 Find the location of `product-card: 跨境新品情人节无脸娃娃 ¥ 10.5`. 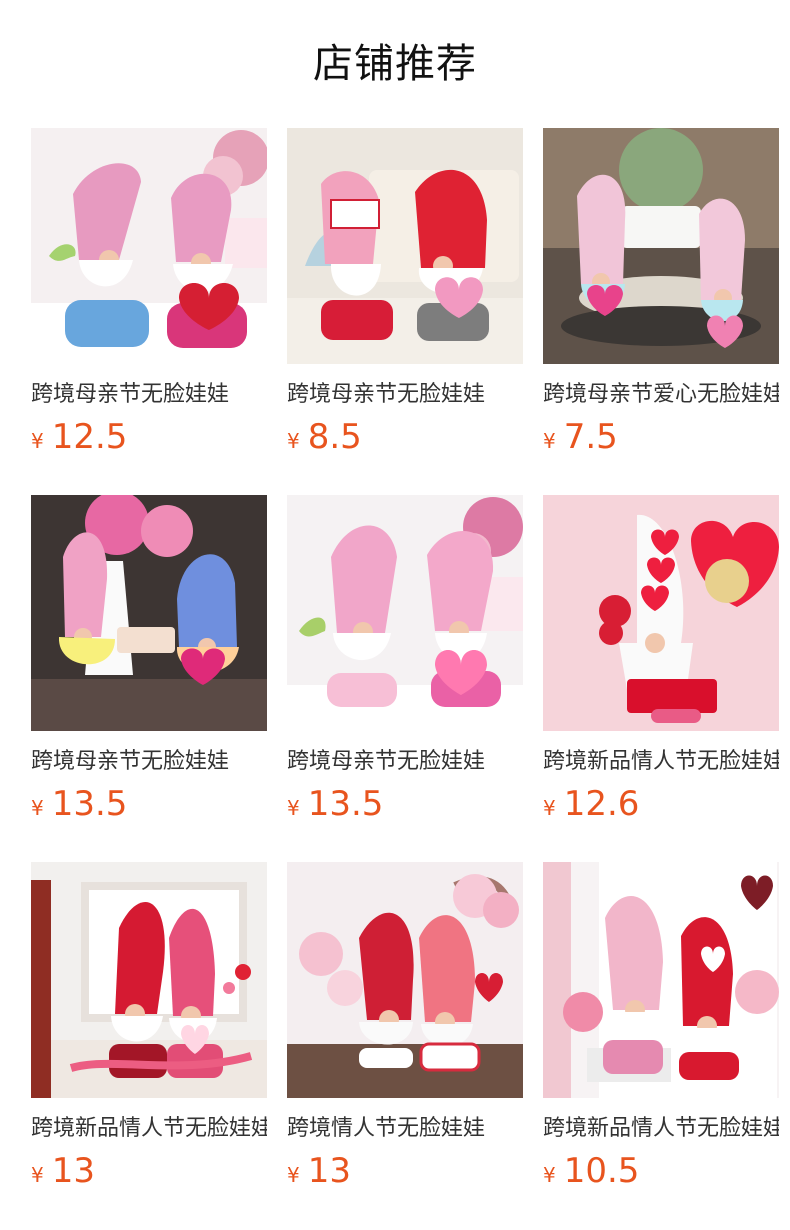

product-card: 跨境新品情人节无脸娃娃 ¥ 10.5 is located at coordinates (661, 1032).